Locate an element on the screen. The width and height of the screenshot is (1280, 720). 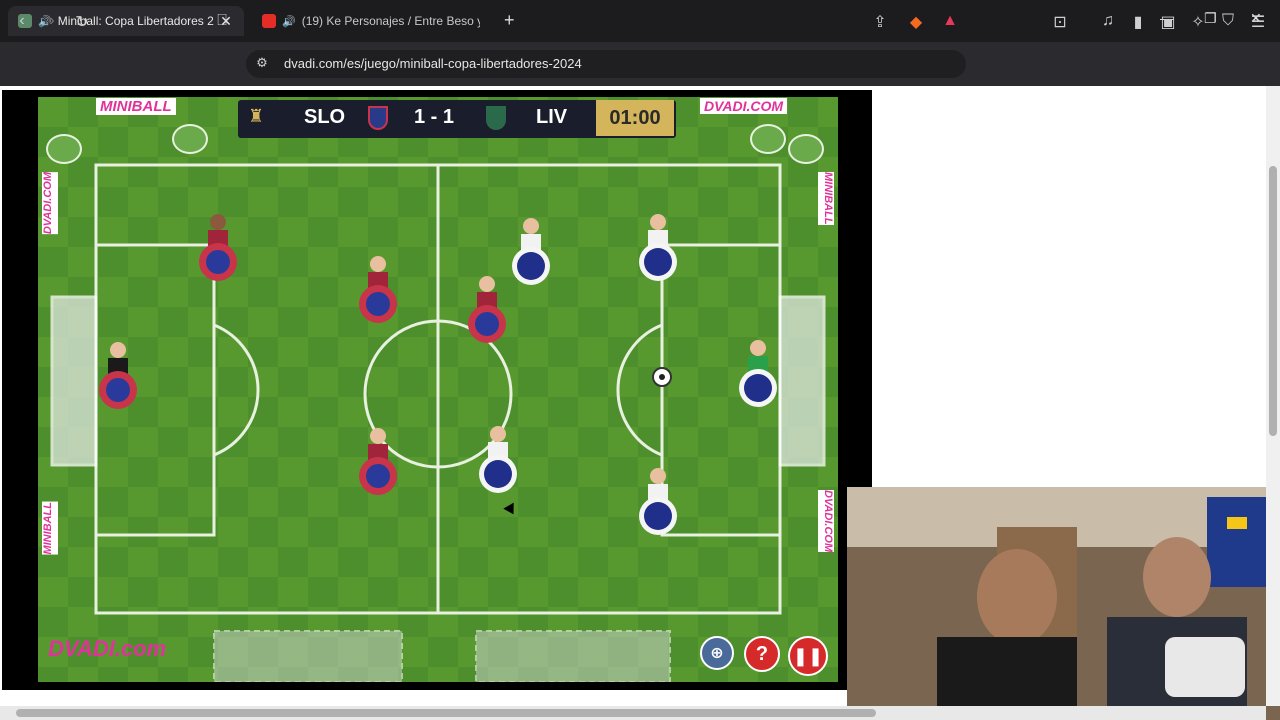
tab-youtube: 🔊 (19) Ke Personajes / Entre Beso y is located at coordinates (371, 21).